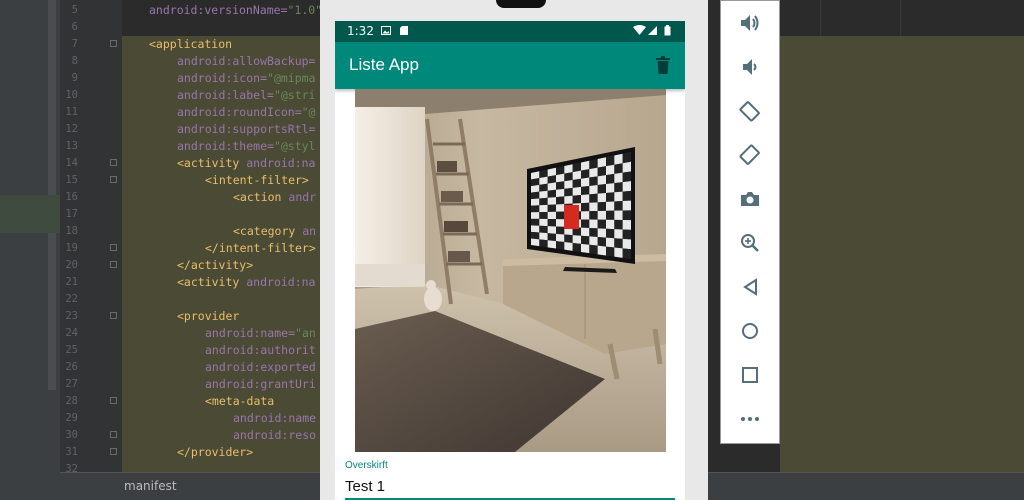  What do you see at coordinates (236, 10) in the screenshot?
I see `code-text: android:versionName="1.0"` at bounding box center [236, 10].